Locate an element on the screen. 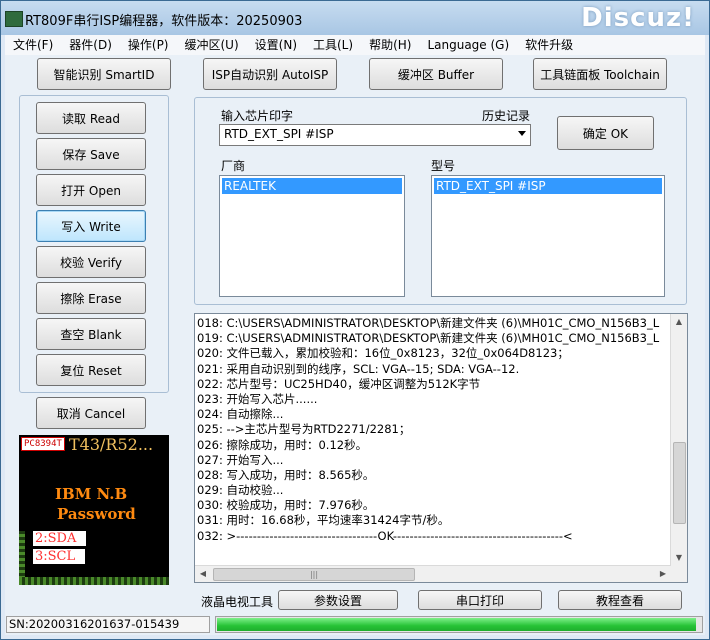 Image resolution: width=710 pixels, height=640 pixels. read-button: 读取 Read is located at coordinates (91, 118).